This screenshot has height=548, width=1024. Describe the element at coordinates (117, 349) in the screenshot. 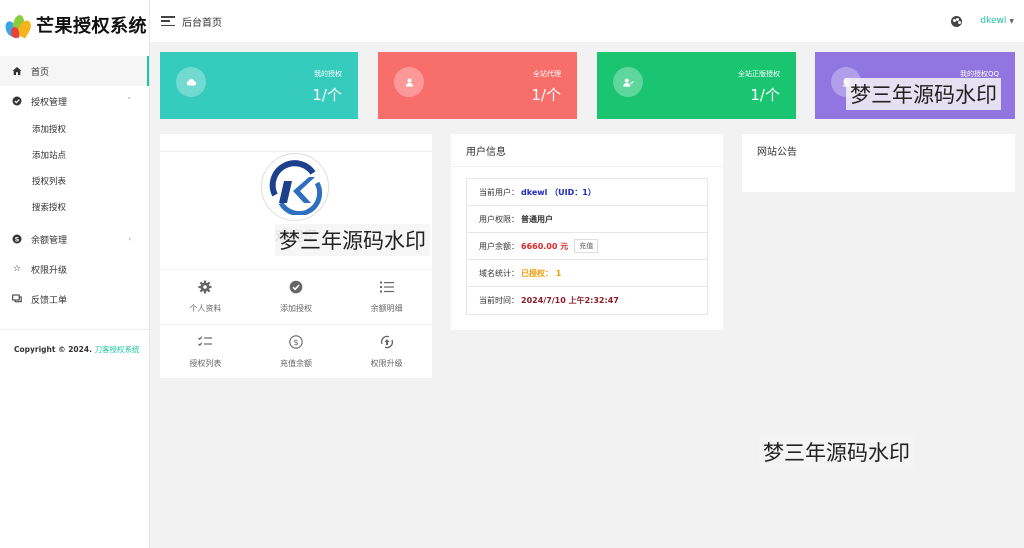

I see `copyright-brand-link: 刀客授权系统` at that location.